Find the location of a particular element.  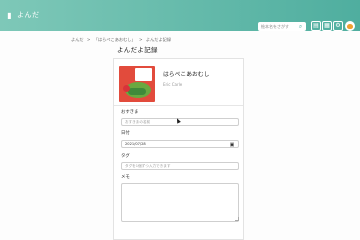

memo-label: メモ is located at coordinates (125, 177).